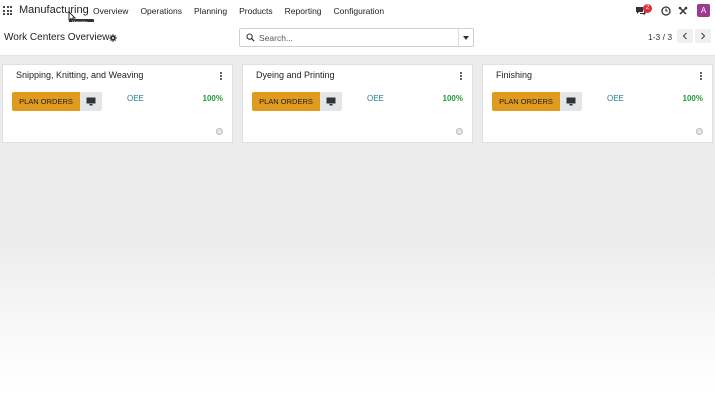 Image resolution: width=715 pixels, height=394 pixels. What do you see at coordinates (303, 11) in the screenshot?
I see `menu-item-reporting: Reporting` at bounding box center [303, 11].